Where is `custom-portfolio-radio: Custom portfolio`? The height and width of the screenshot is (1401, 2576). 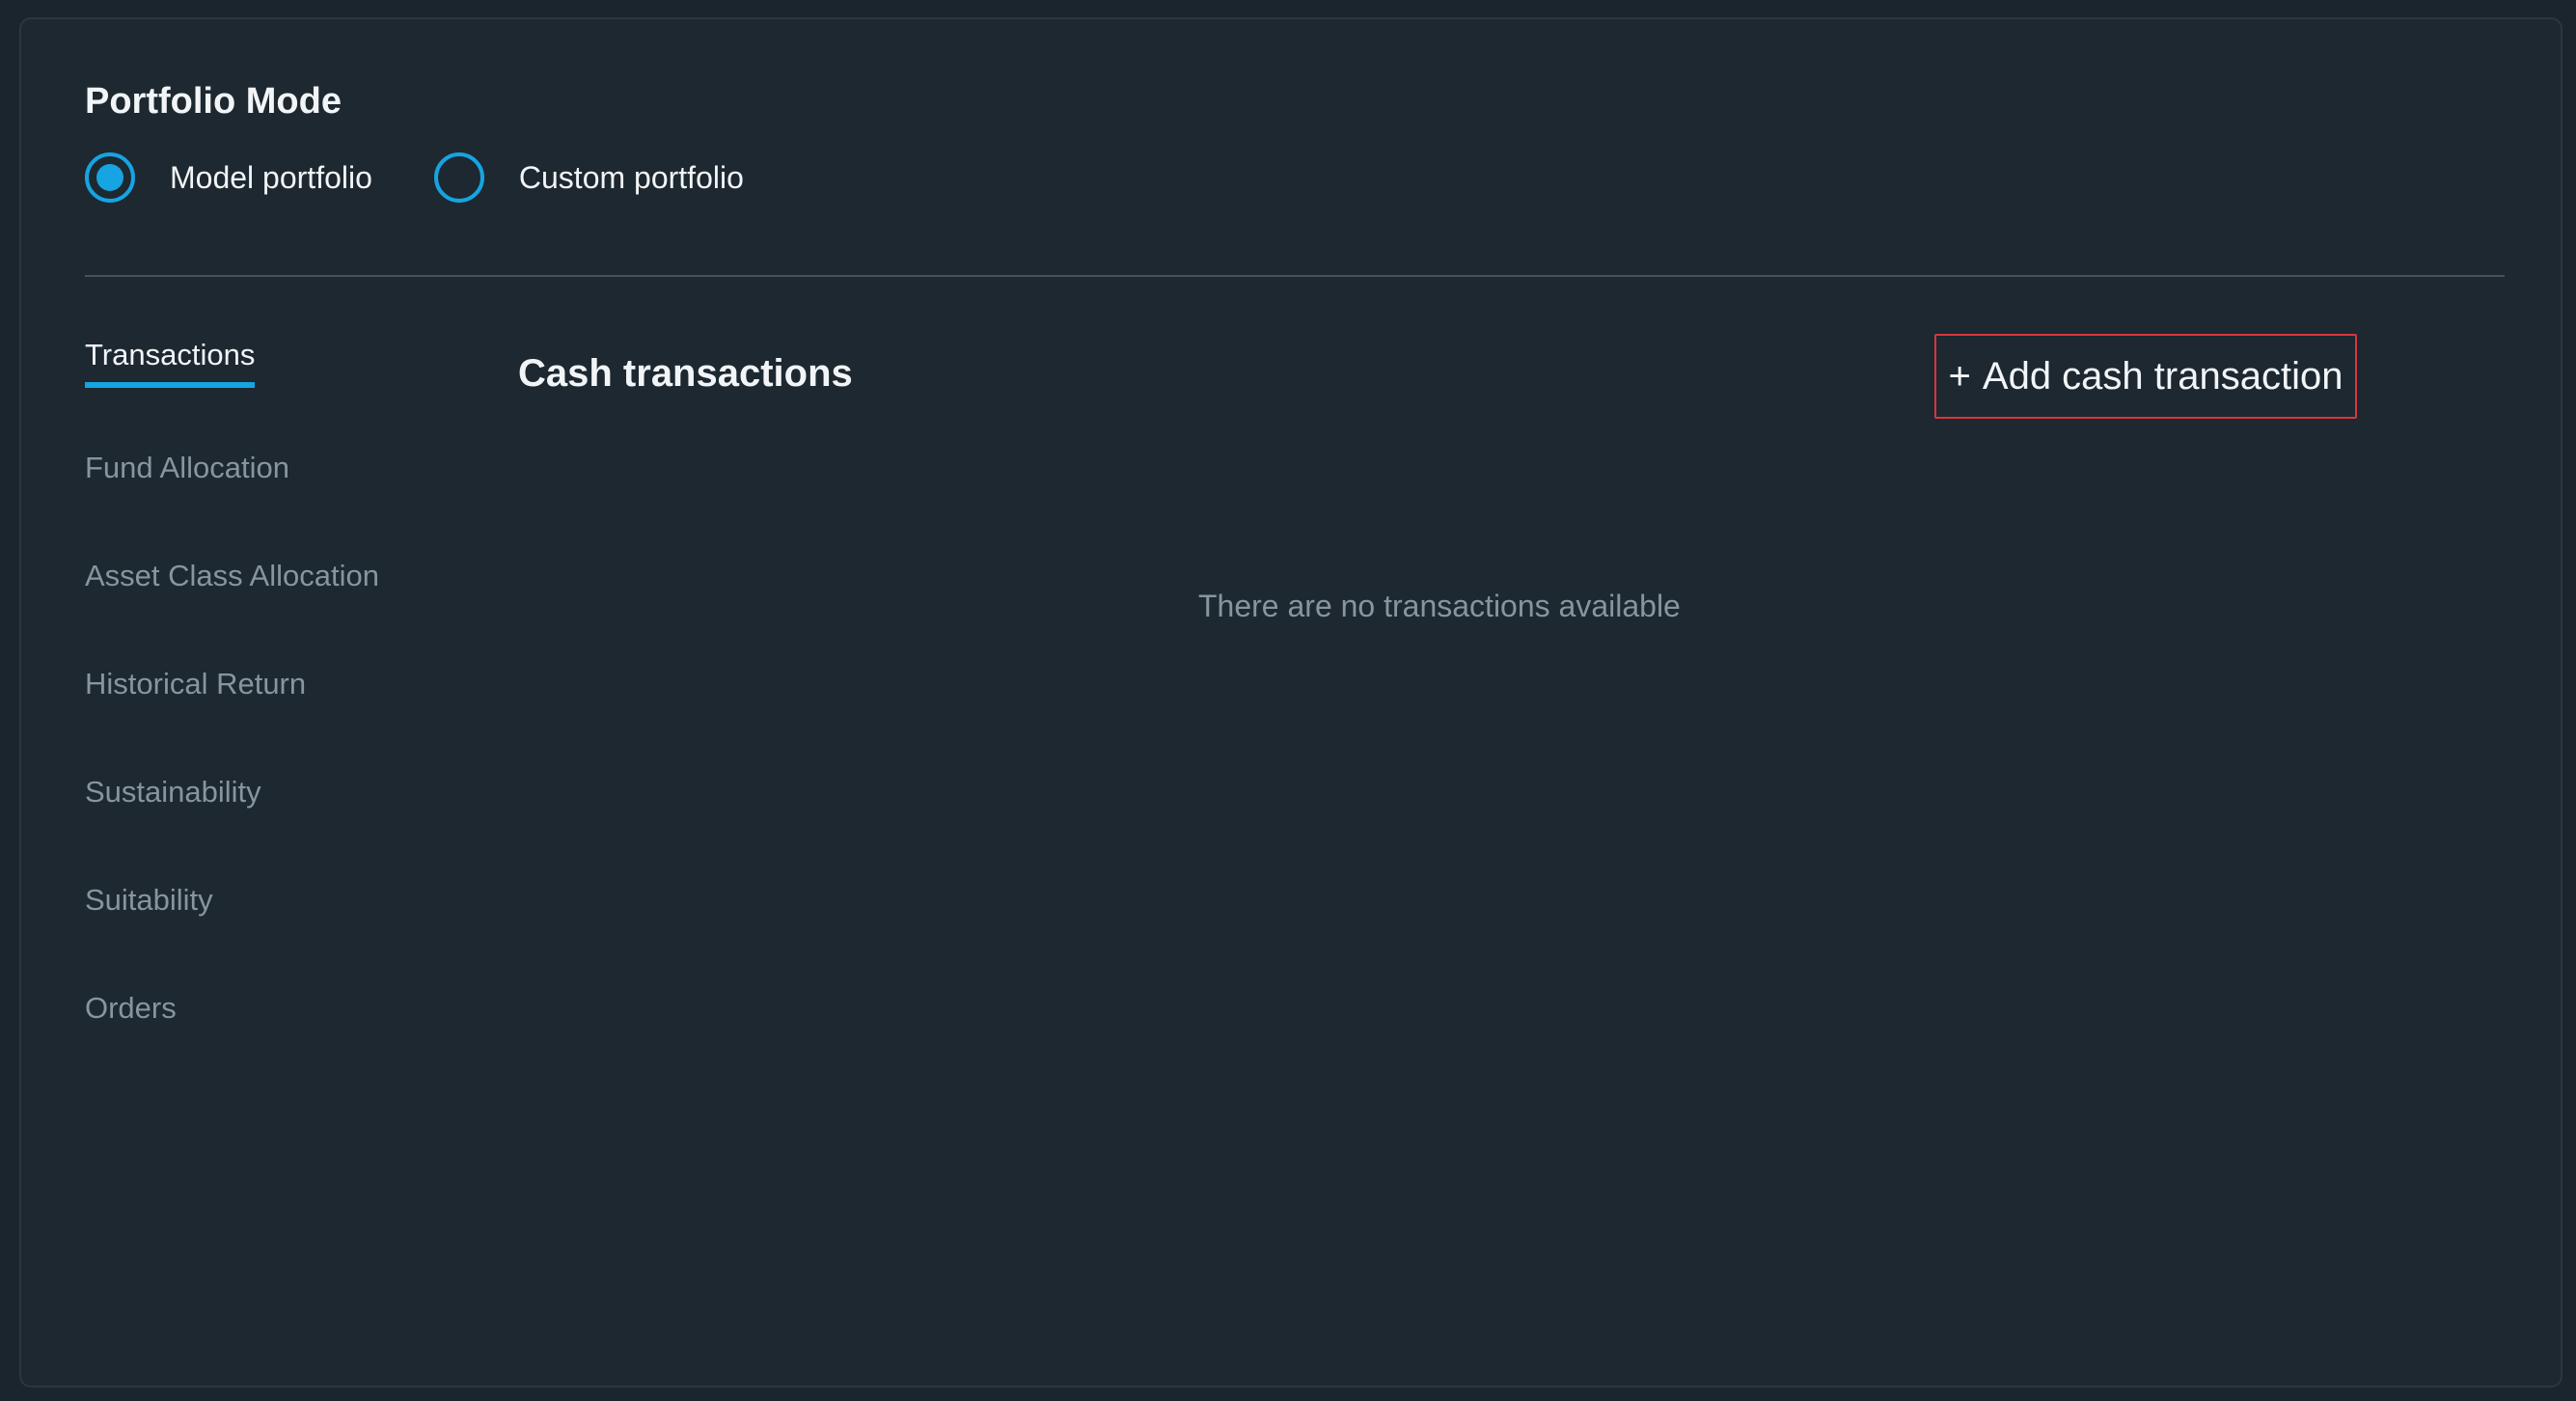 custom-portfolio-radio: Custom portfolio is located at coordinates (589, 177).